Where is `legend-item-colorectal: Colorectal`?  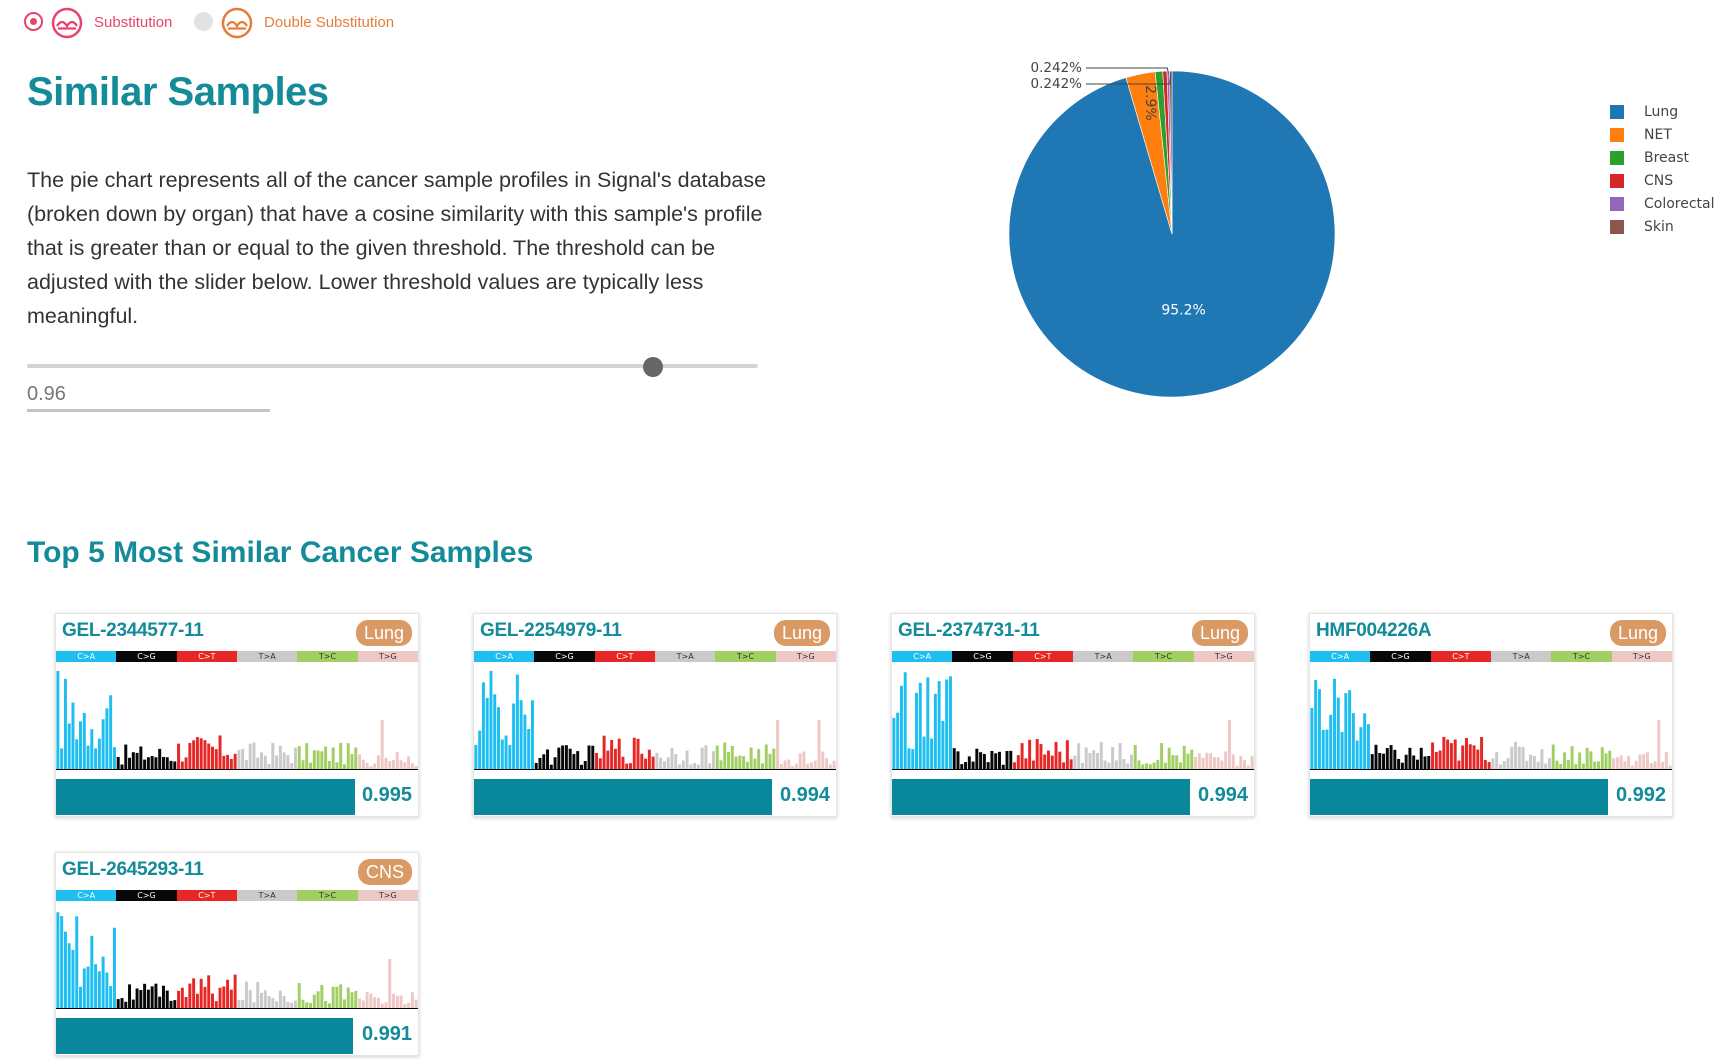 legend-item-colorectal: Colorectal is located at coordinates (1665, 206).